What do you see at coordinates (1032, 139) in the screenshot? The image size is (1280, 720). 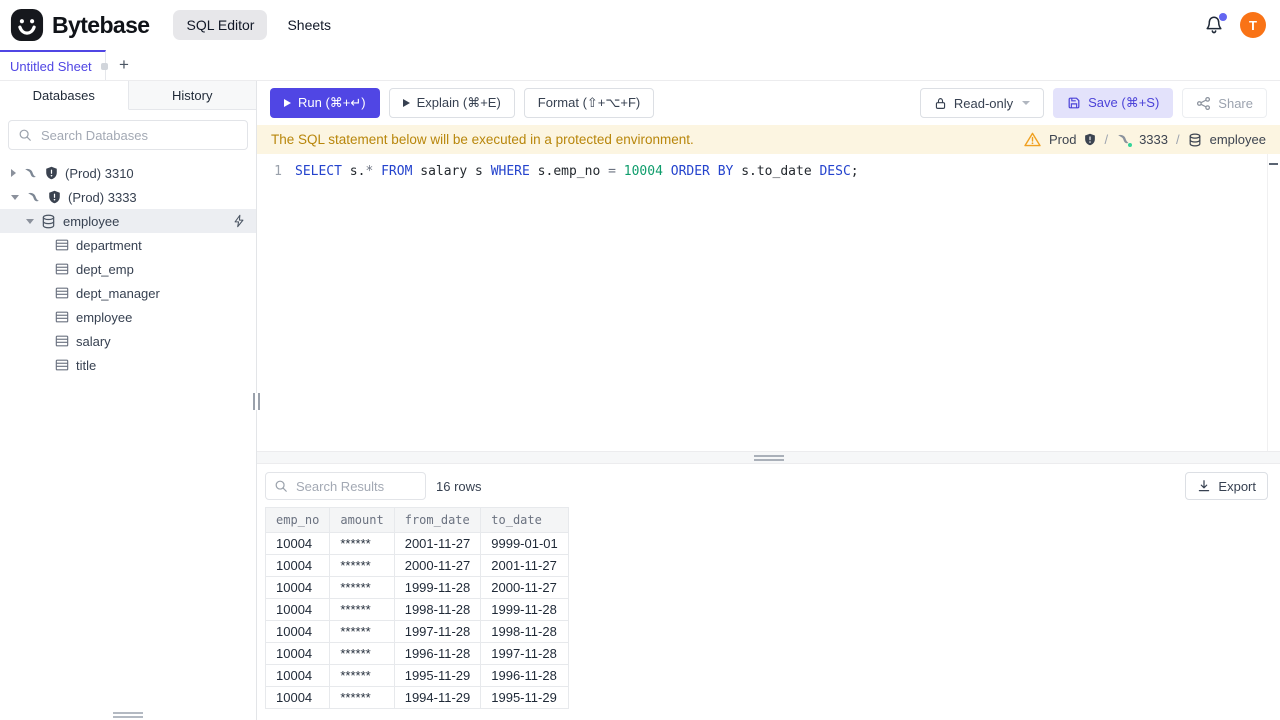 I see `warning-triangle-icon` at bounding box center [1032, 139].